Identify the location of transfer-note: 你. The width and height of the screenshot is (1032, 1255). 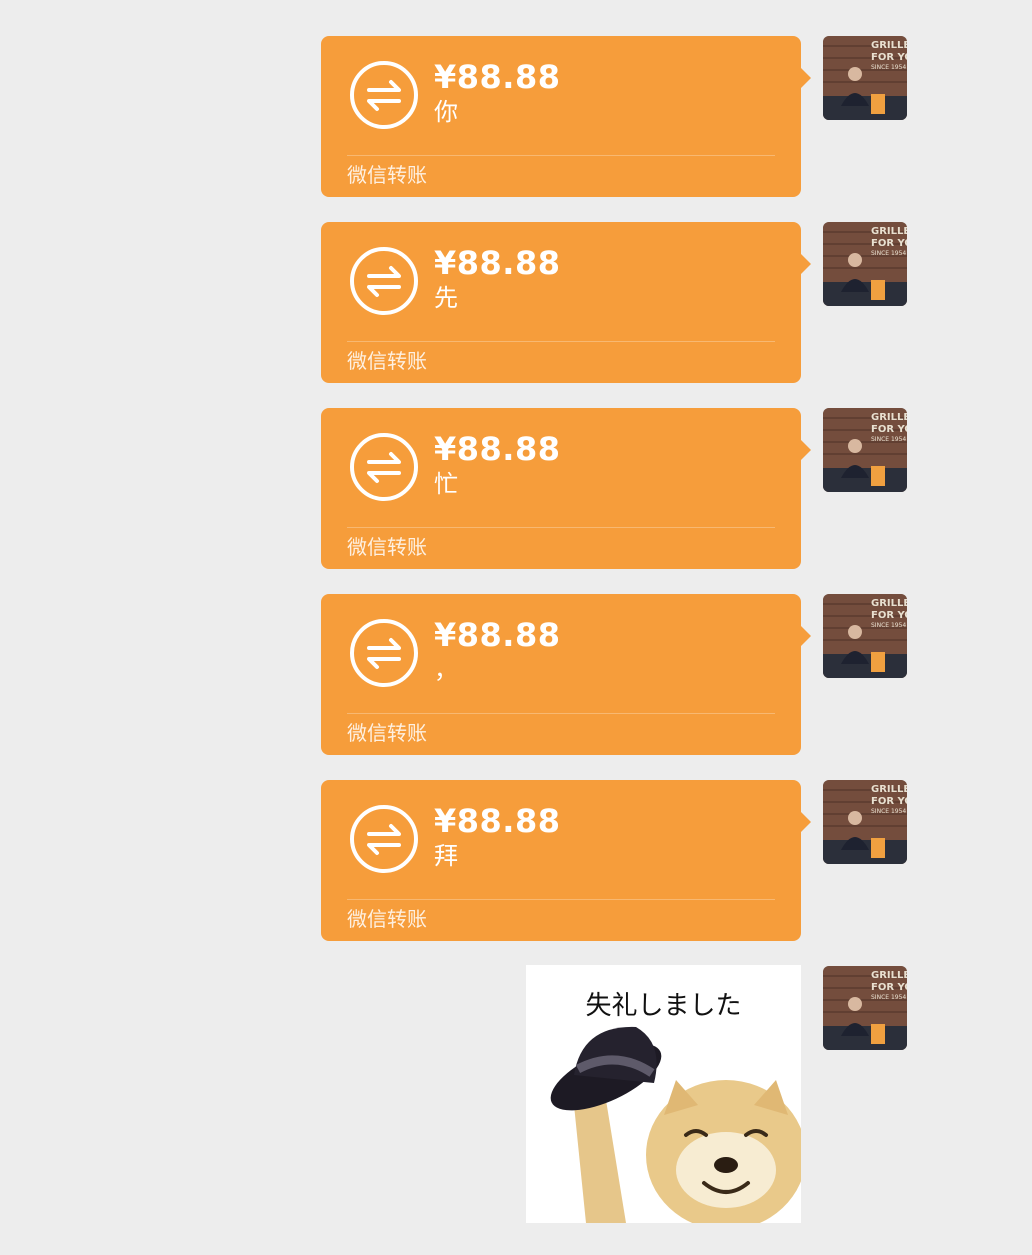
(446, 112).